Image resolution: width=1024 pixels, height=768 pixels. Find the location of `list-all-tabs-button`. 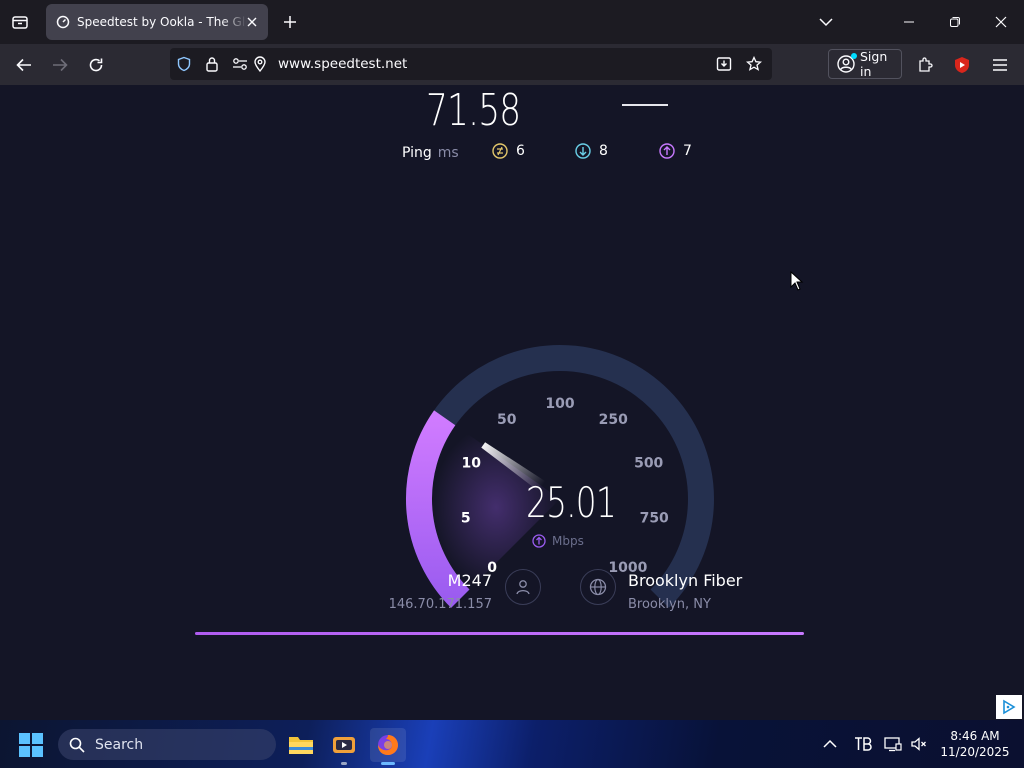

list-all-tabs-button is located at coordinates (826, 22).